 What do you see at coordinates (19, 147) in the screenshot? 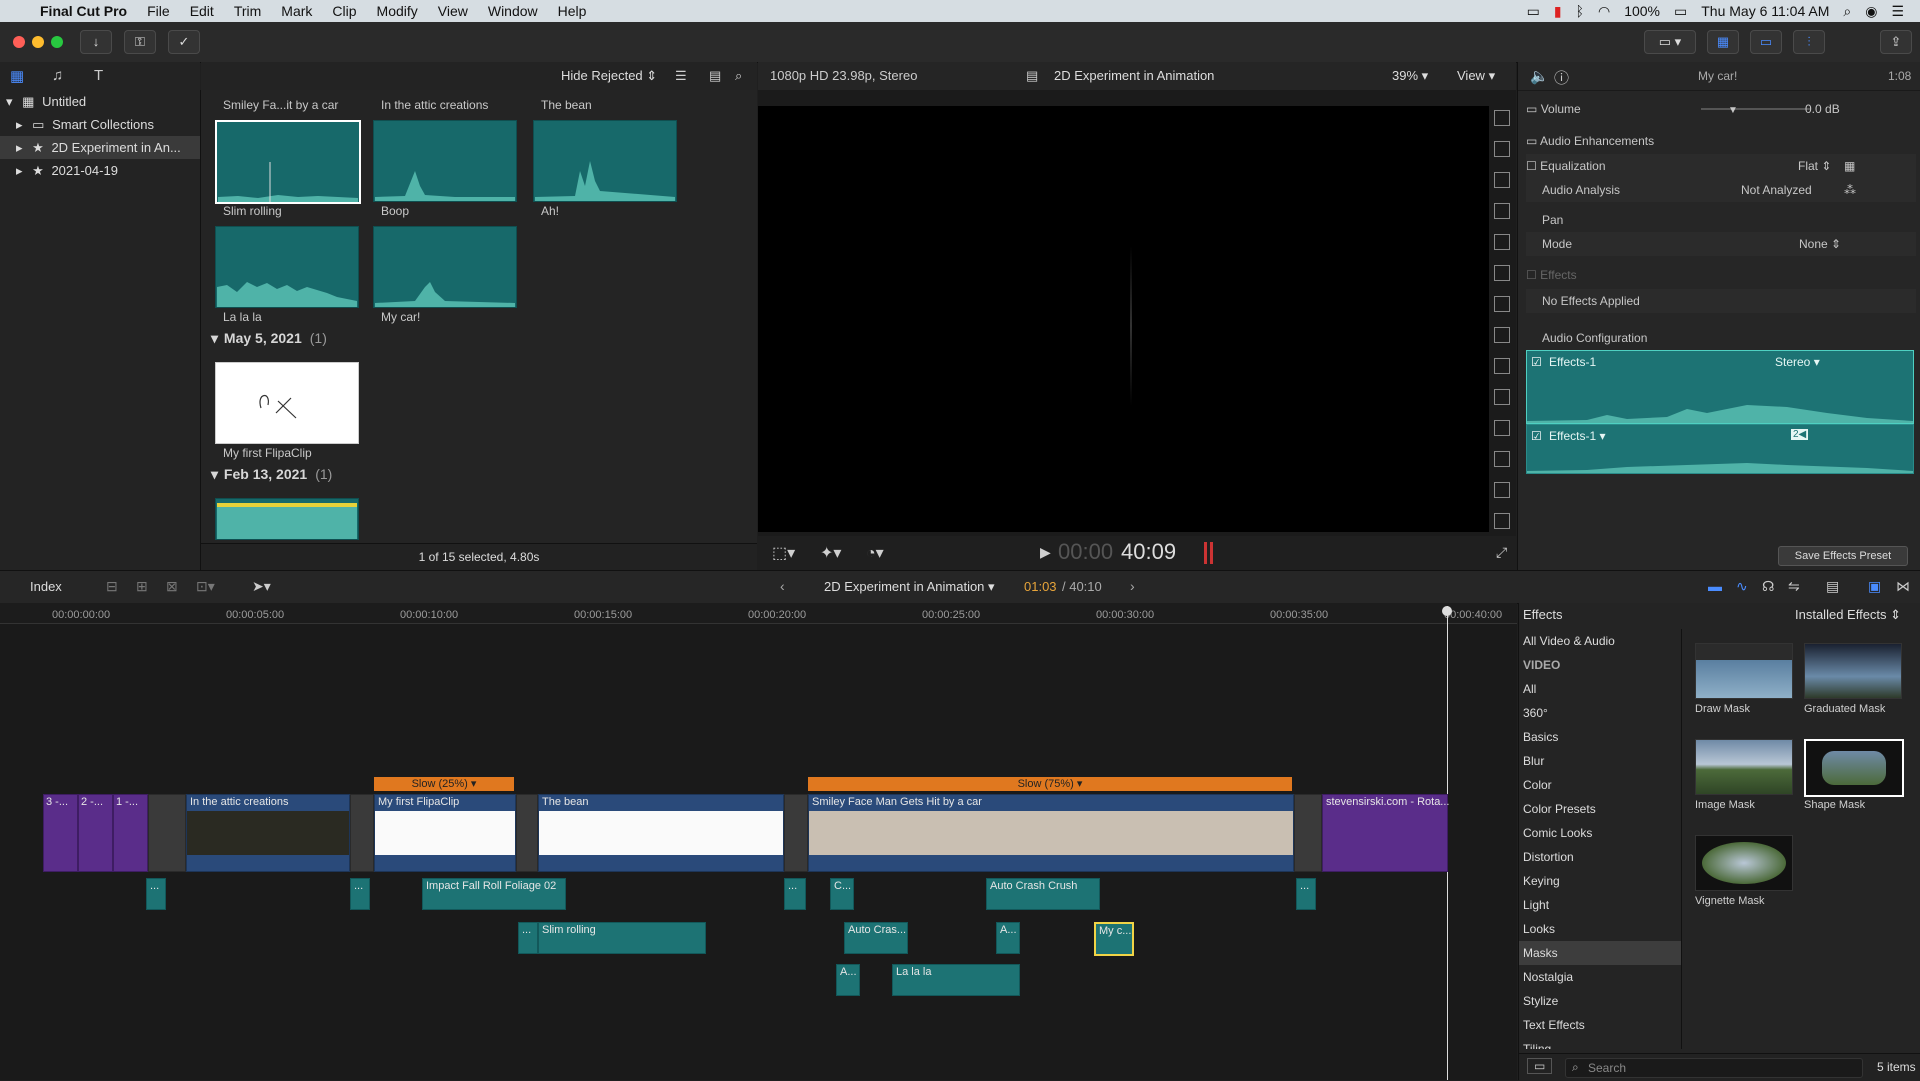
I see `disclosure-closed-icon: ▸` at bounding box center [19, 147].